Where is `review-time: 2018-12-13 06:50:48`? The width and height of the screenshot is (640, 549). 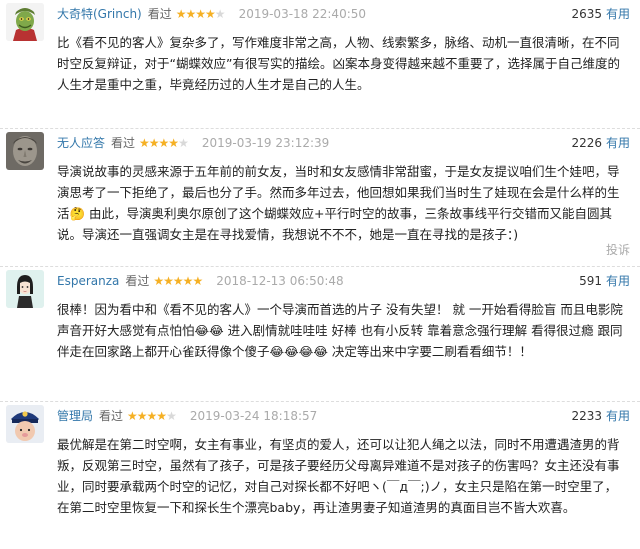 review-time: 2018-12-13 06:50:48 is located at coordinates (280, 281).